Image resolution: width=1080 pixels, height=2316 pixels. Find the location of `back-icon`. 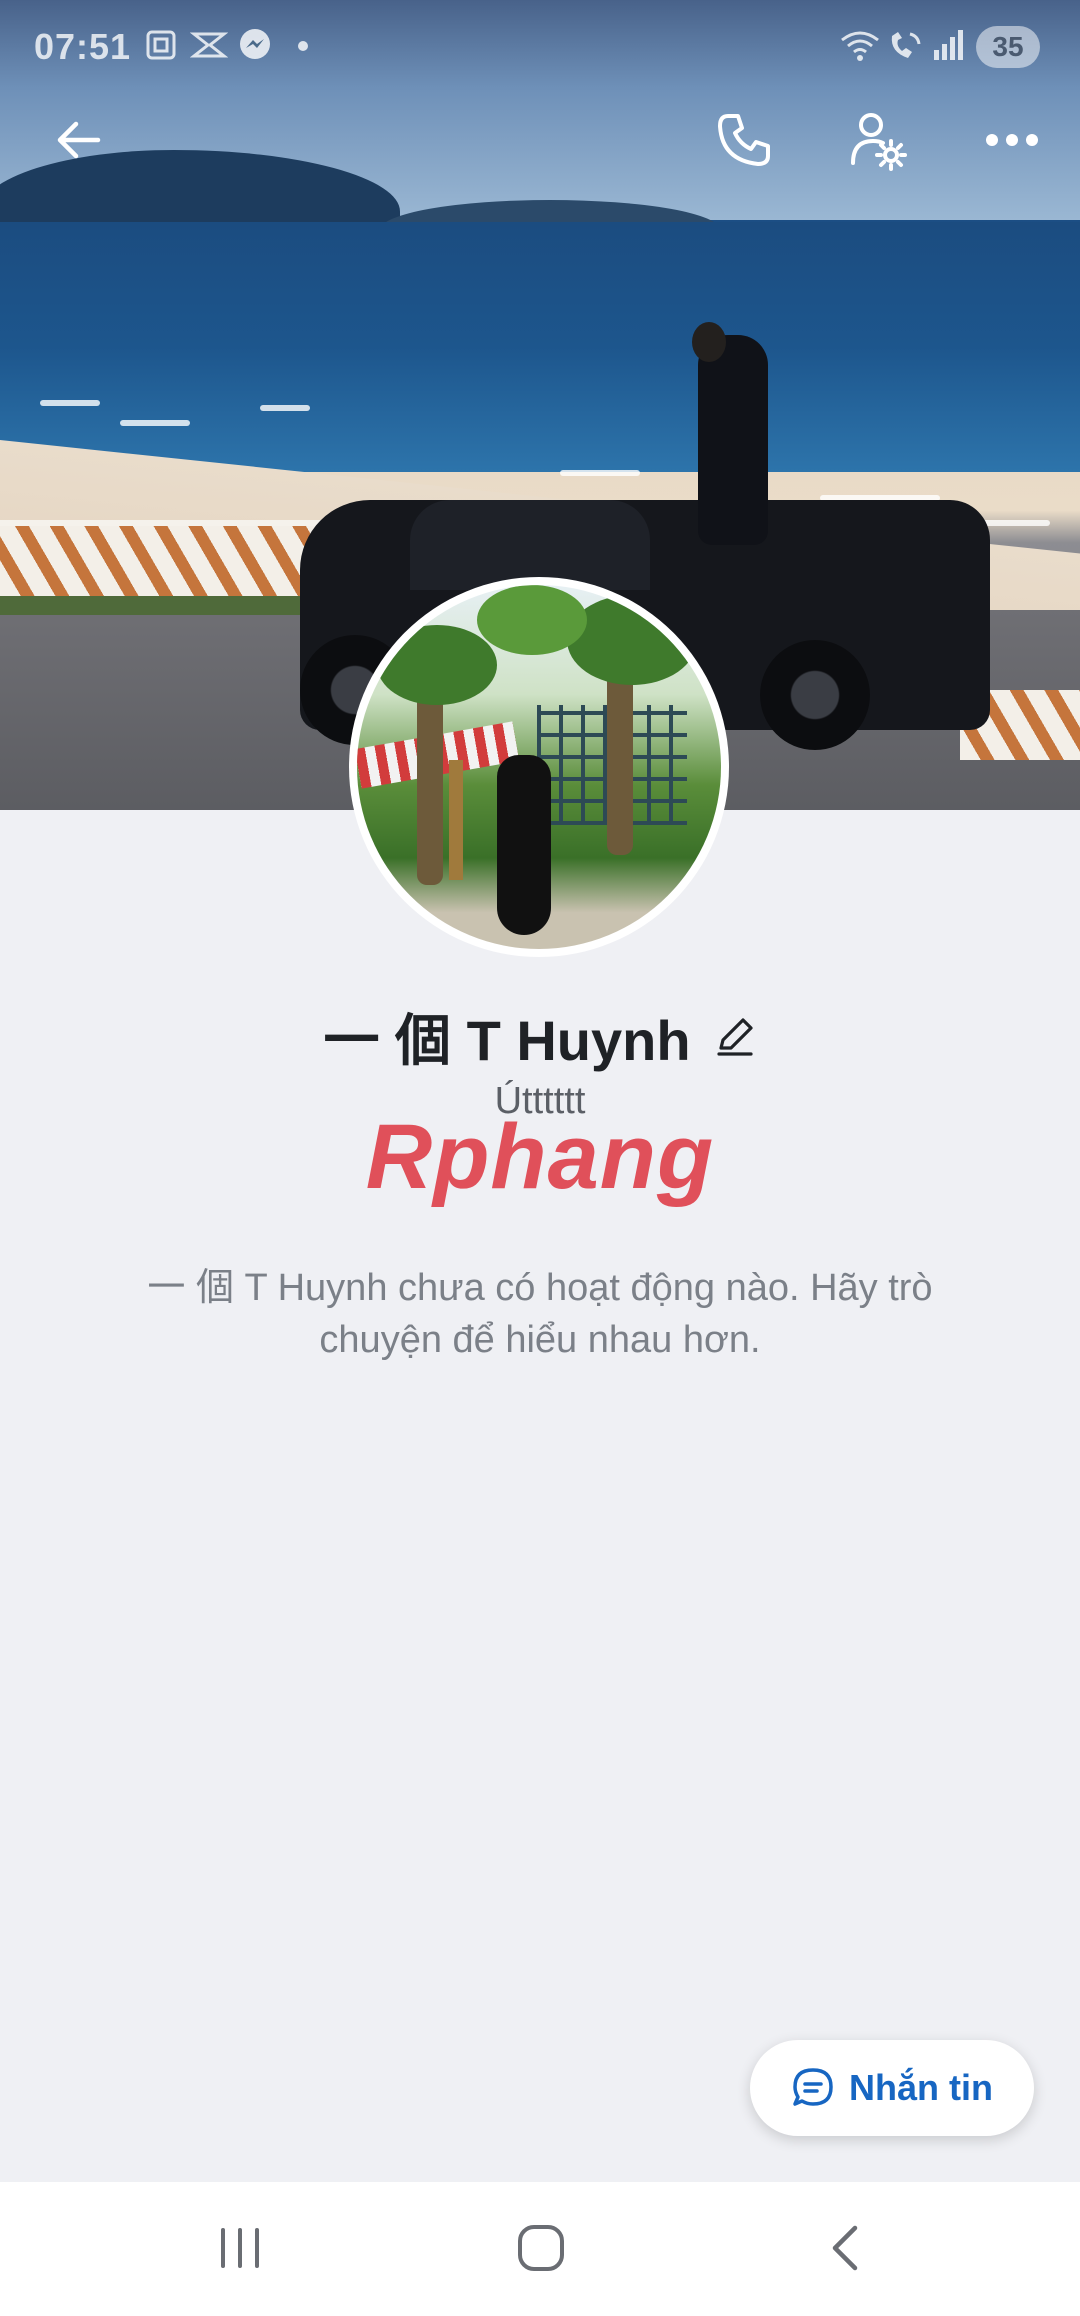

back-icon is located at coordinates (845, 2250).